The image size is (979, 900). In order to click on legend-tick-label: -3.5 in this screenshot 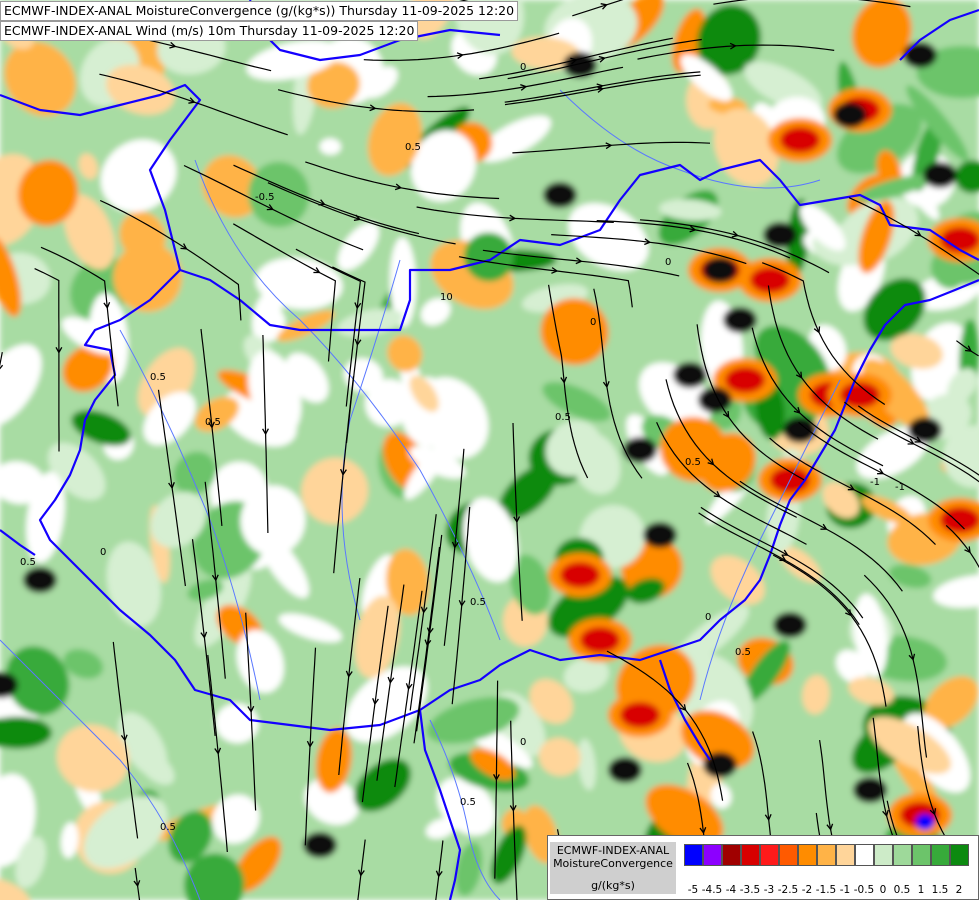, I will do `click(750, 890)`.